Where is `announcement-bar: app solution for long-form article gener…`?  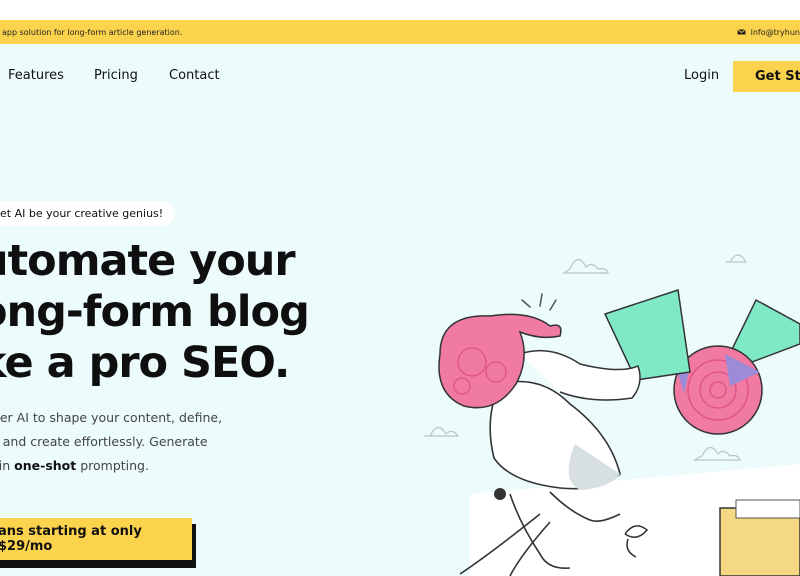 announcement-bar: app solution for long-form article gener… is located at coordinates (400, 32).